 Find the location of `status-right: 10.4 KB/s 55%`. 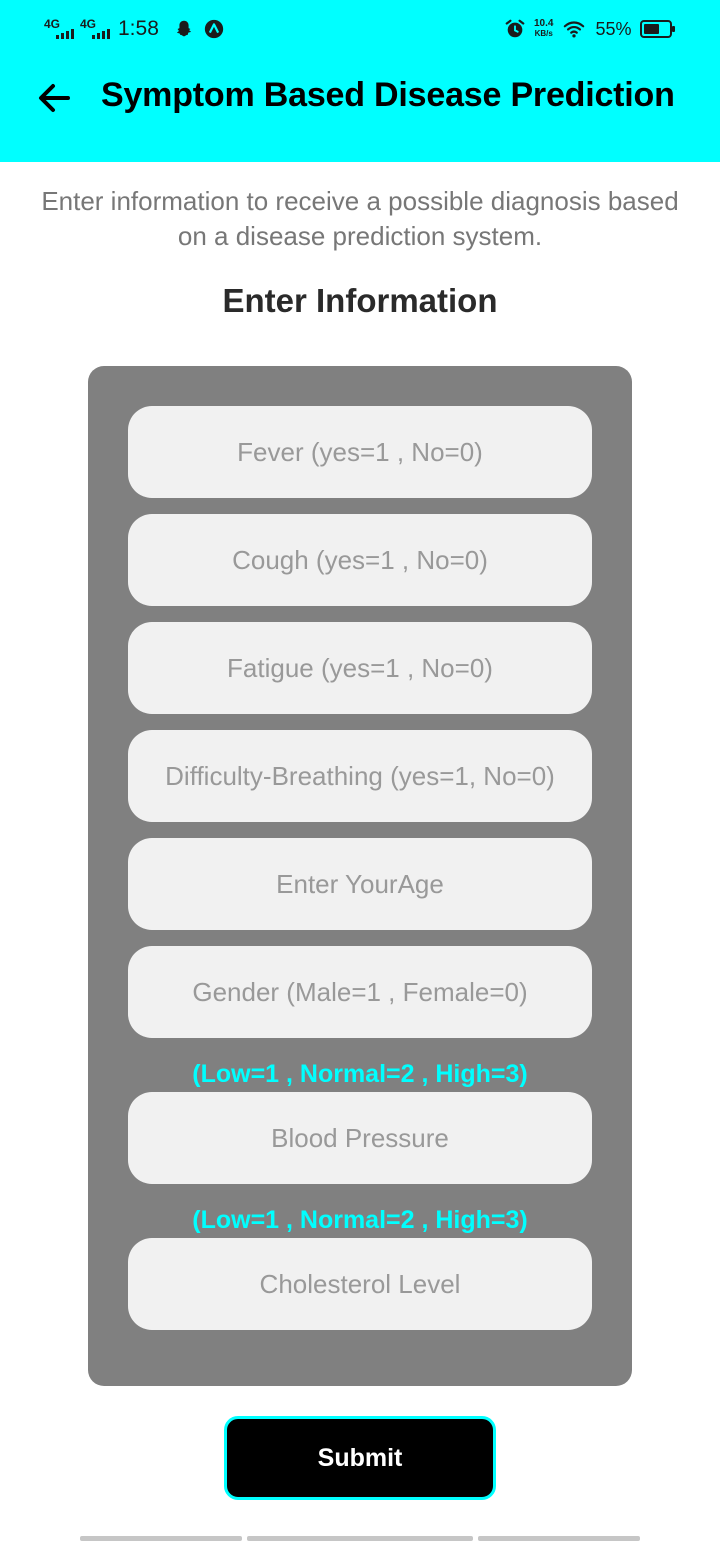

status-right: 10.4 KB/s 55% is located at coordinates (590, 29).